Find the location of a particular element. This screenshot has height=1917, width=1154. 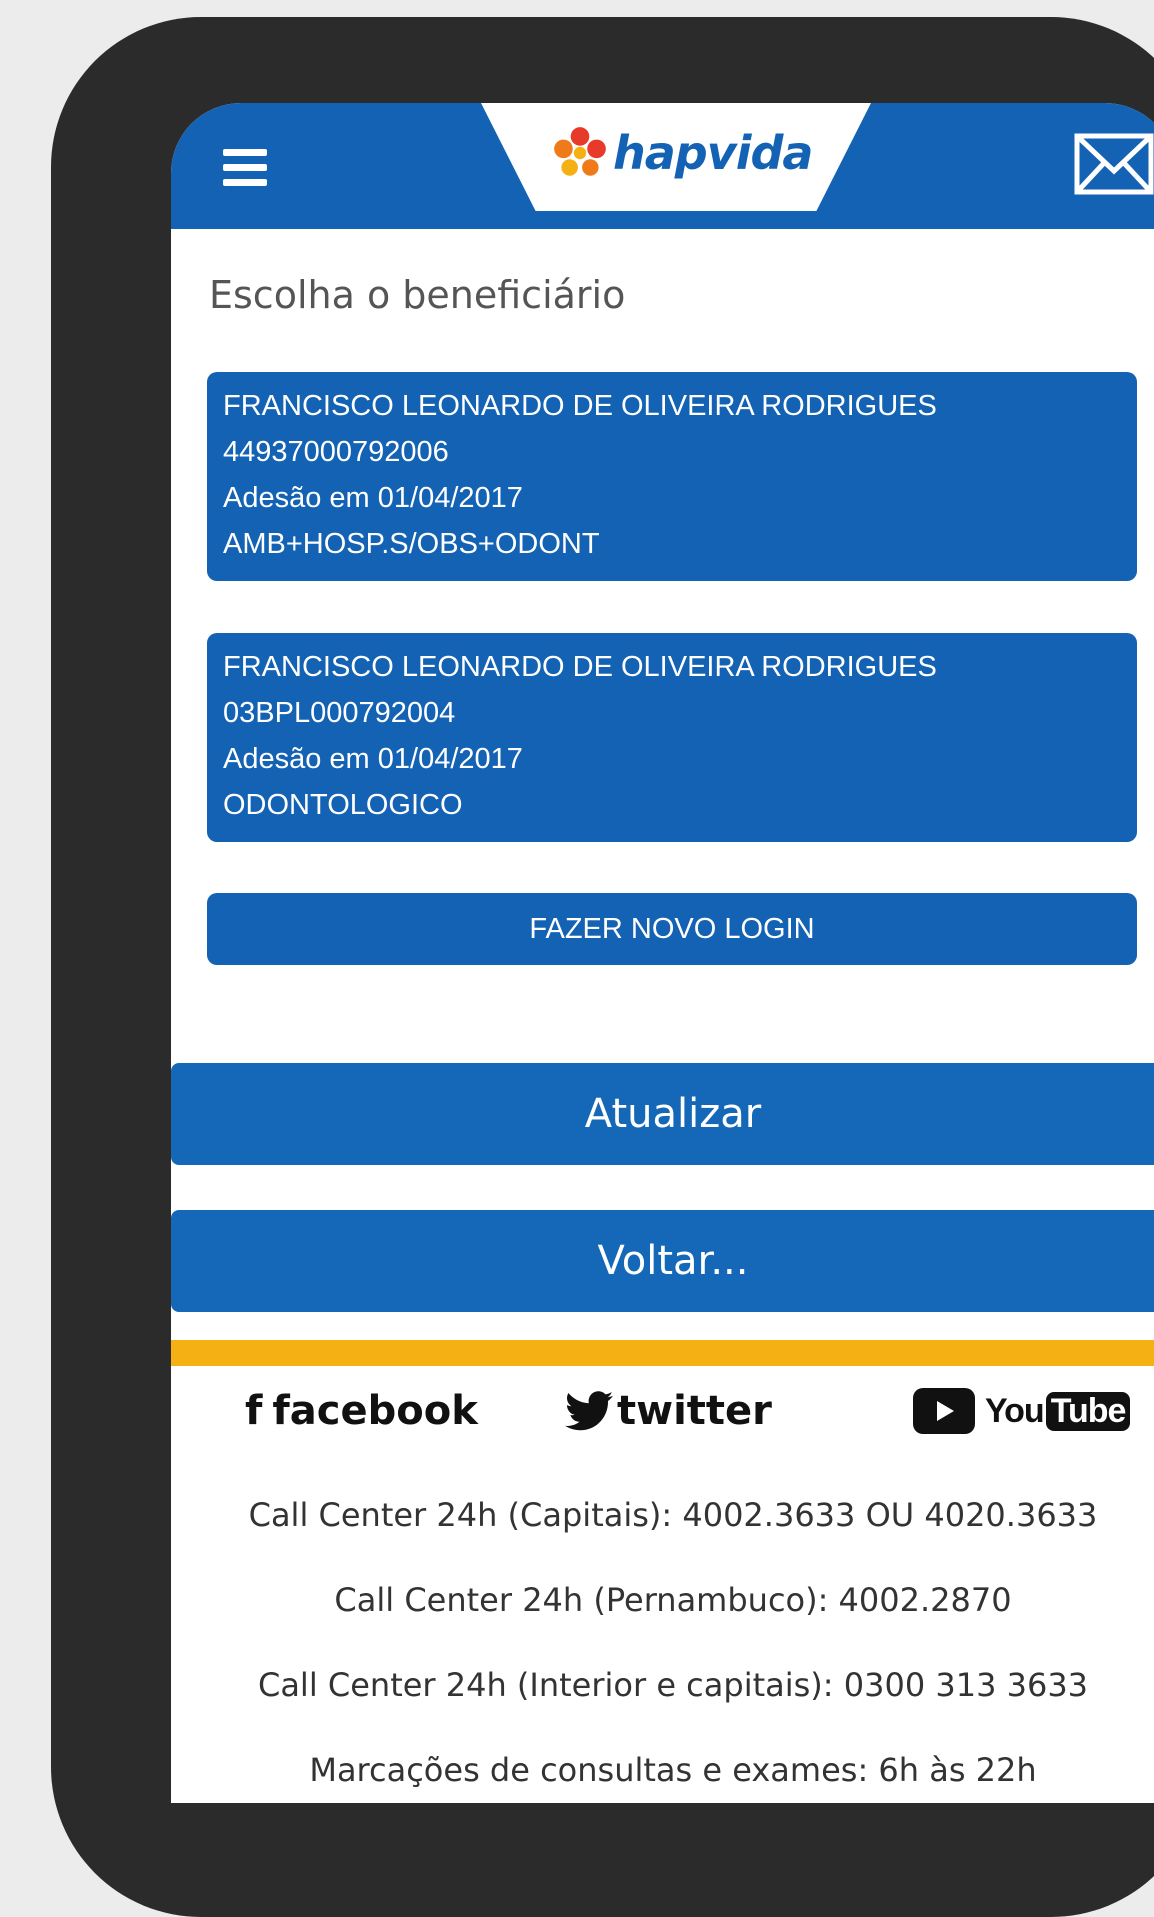

twitter-bird-icon is located at coordinates (589, 1411).